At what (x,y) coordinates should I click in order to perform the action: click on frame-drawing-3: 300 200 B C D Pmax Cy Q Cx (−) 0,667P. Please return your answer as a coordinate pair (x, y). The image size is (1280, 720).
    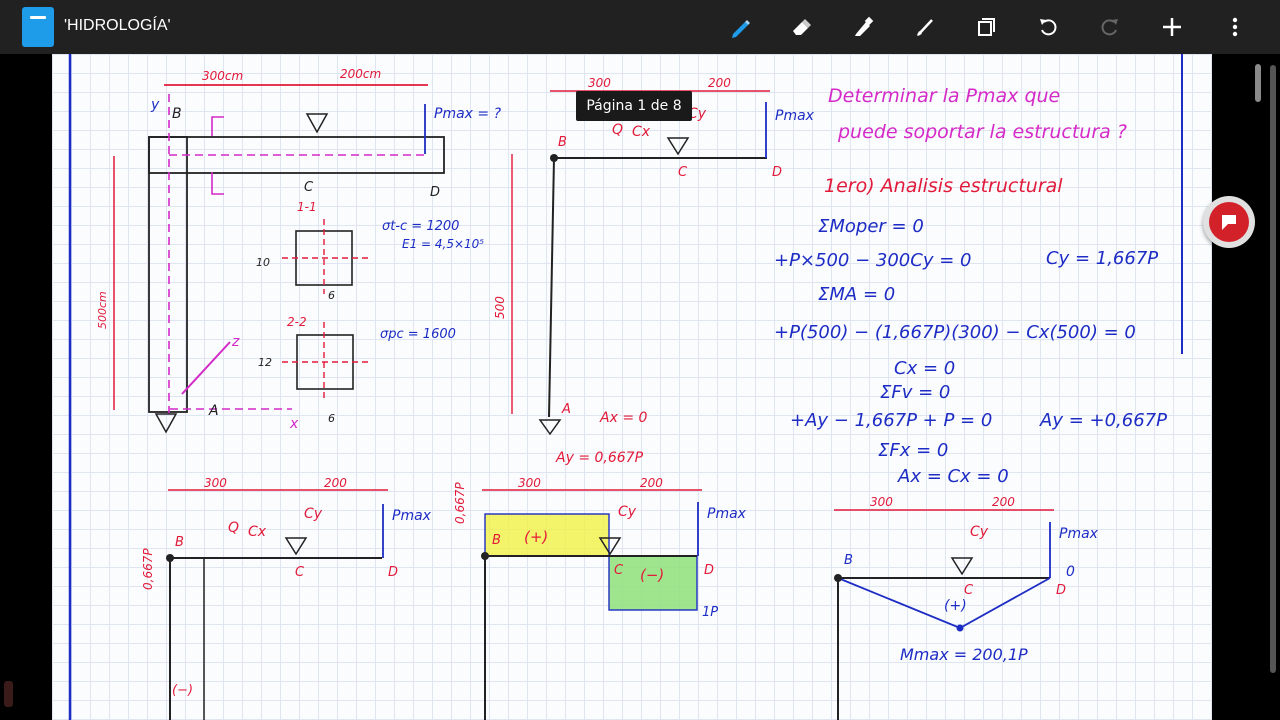
    Looking at the image, I should click on (286, 598).